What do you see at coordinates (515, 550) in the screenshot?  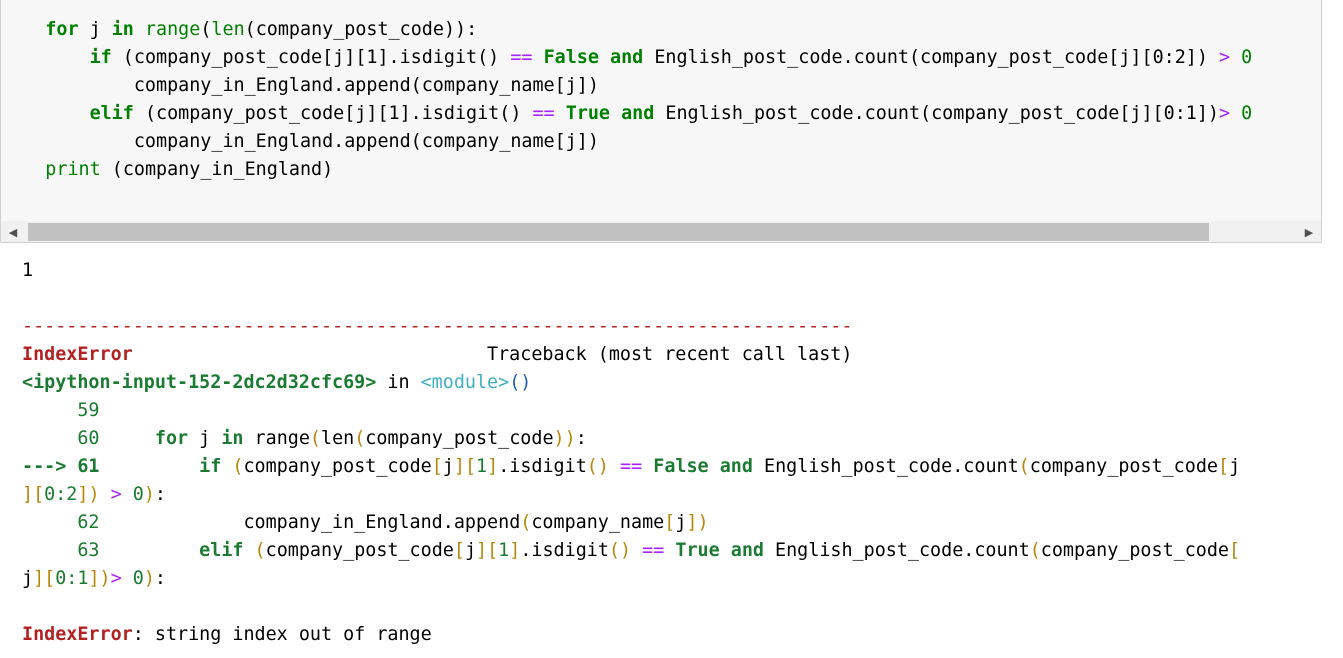 I see `code-token: ]` at bounding box center [515, 550].